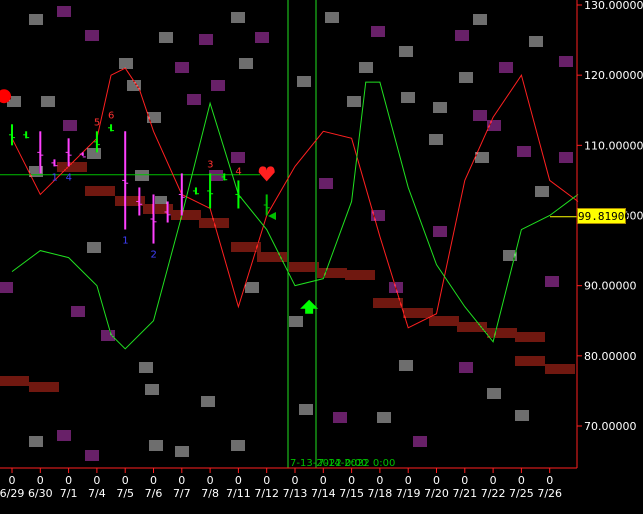 This screenshot has height=514, width=643. I want to click on x-tick-label: 6/29, so click(12, 493).